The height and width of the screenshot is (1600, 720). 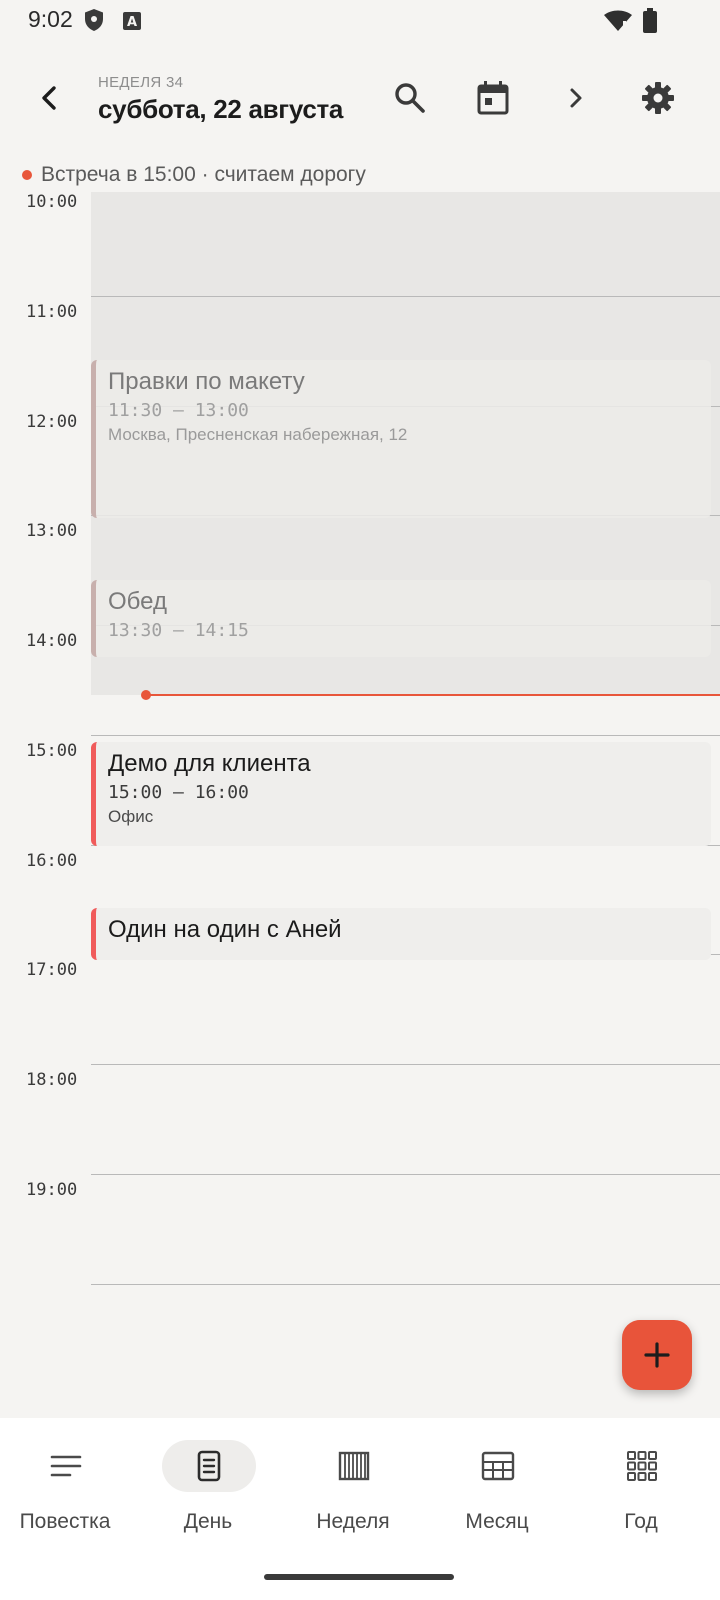 What do you see at coordinates (401, 794) in the screenshot?
I see `event-card: Демо для клиента 15:00 – 16:00 Офис` at bounding box center [401, 794].